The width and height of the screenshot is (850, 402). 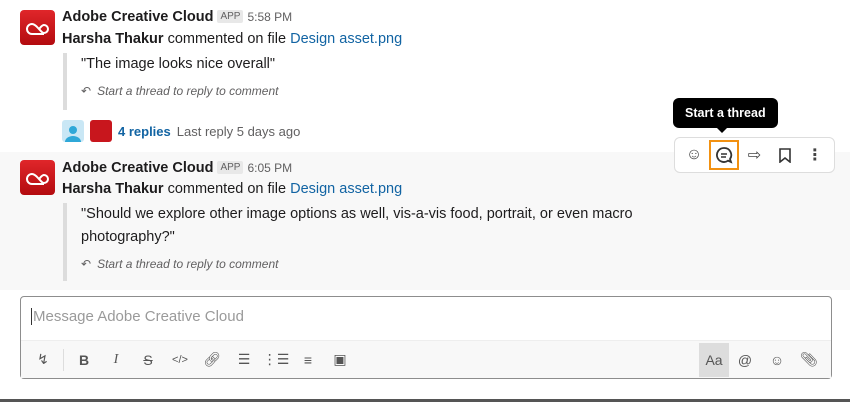 What do you see at coordinates (777, 360) in the screenshot?
I see `emoji-icon: ☺` at bounding box center [777, 360].